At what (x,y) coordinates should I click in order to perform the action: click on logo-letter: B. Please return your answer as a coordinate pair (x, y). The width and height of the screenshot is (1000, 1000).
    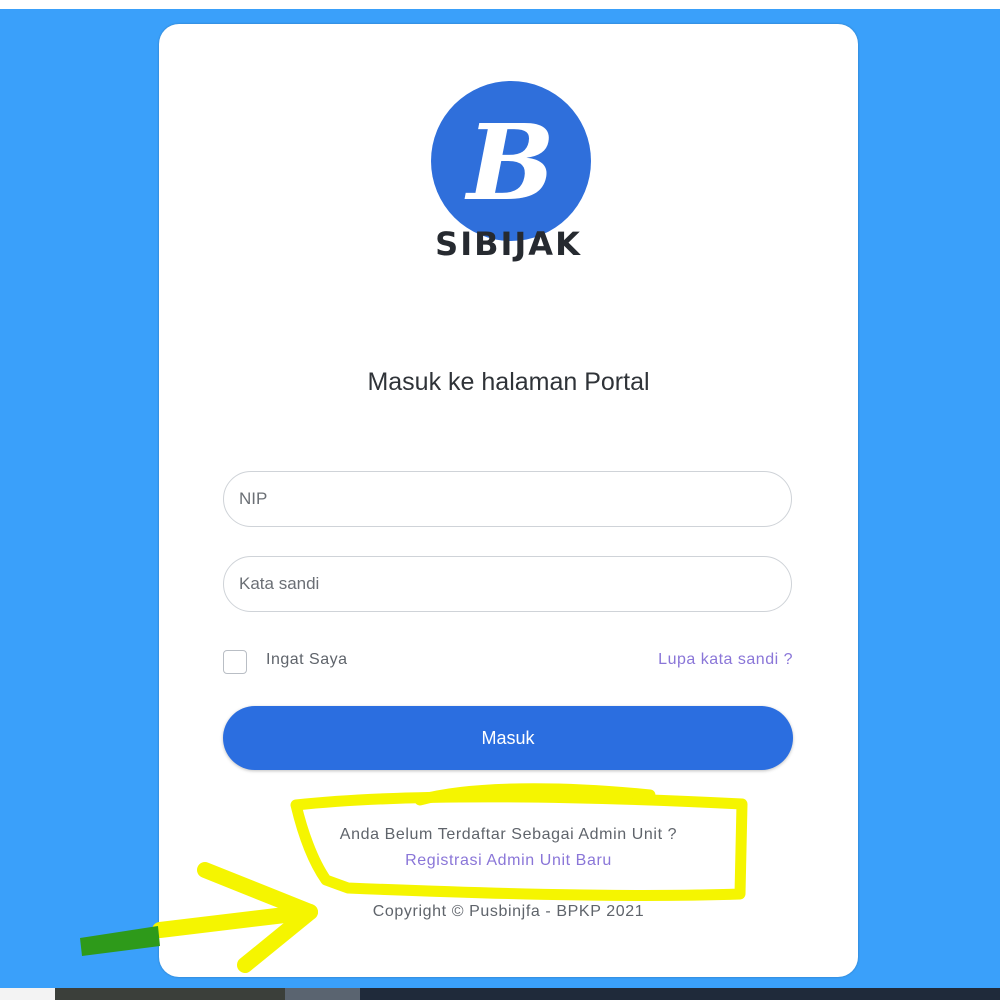
    Looking at the image, I should click on (509, 162).